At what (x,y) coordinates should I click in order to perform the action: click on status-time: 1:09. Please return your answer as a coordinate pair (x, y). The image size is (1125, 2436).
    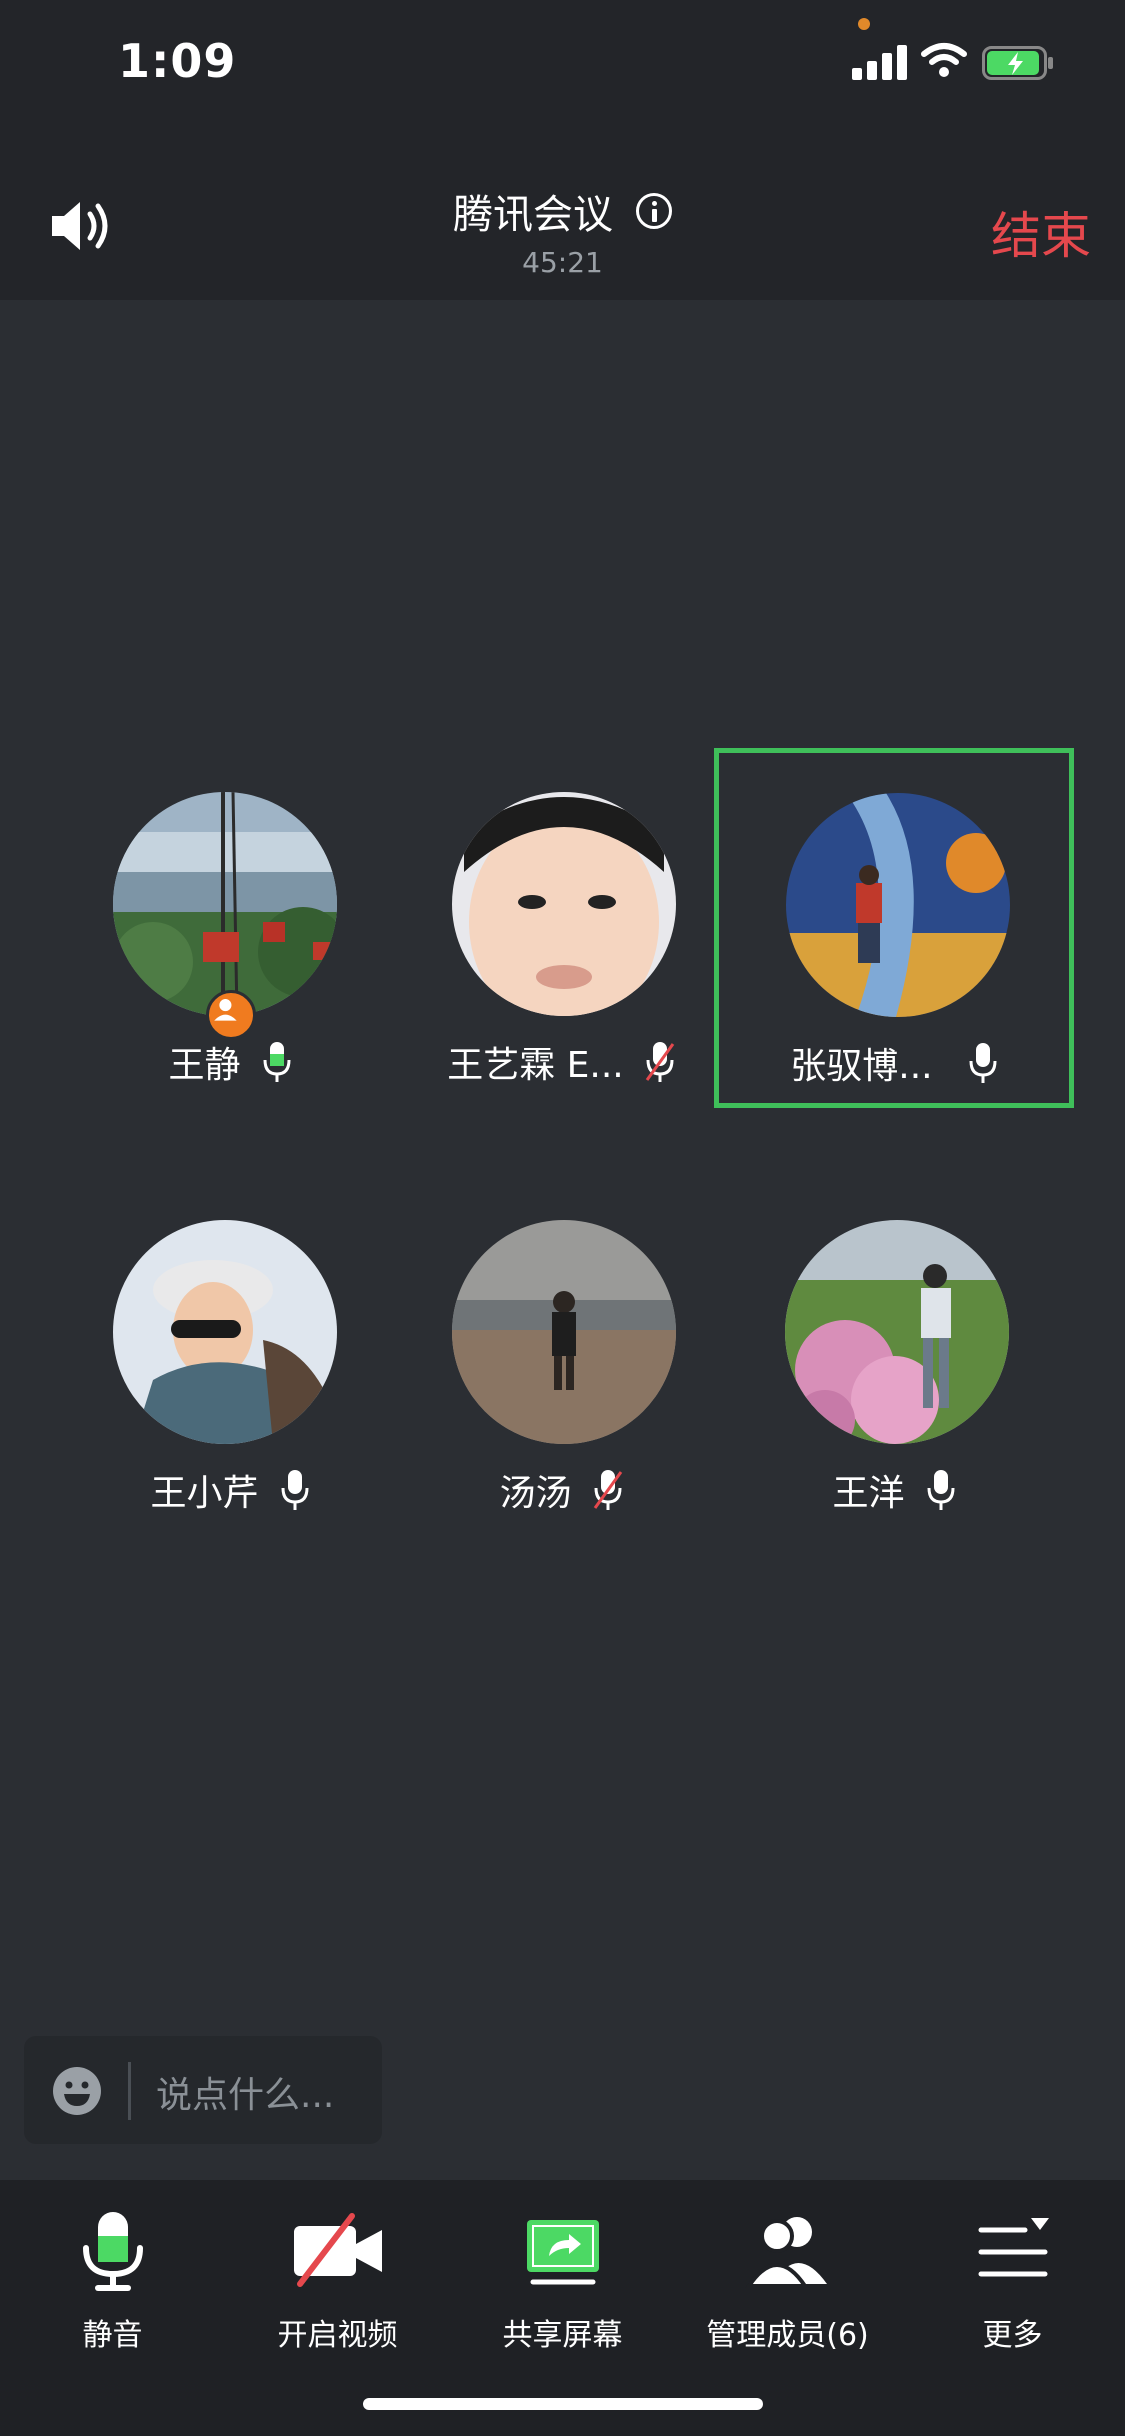
    Looking at the image, I should click on (177, 61).